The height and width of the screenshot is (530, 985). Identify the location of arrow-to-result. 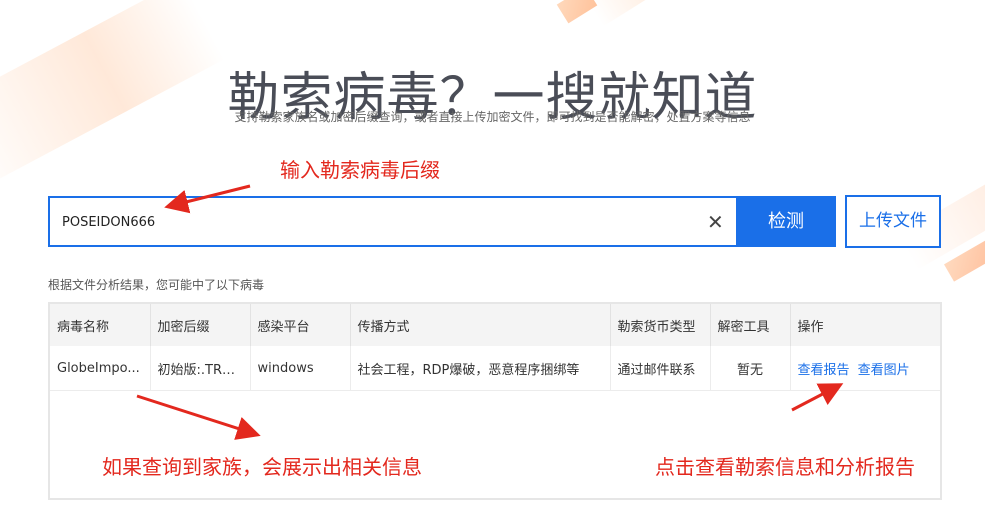
(198, 417).